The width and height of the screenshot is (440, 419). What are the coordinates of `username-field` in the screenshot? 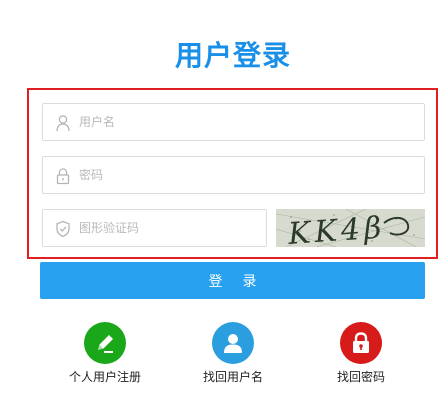 It's located at (233, 122).